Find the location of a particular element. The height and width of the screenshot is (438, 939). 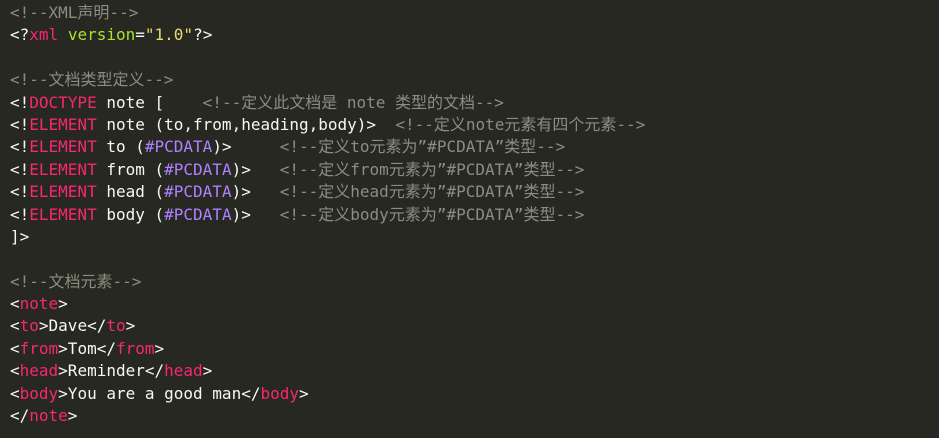

code-line: </note> is located at coordinates (474, 416).